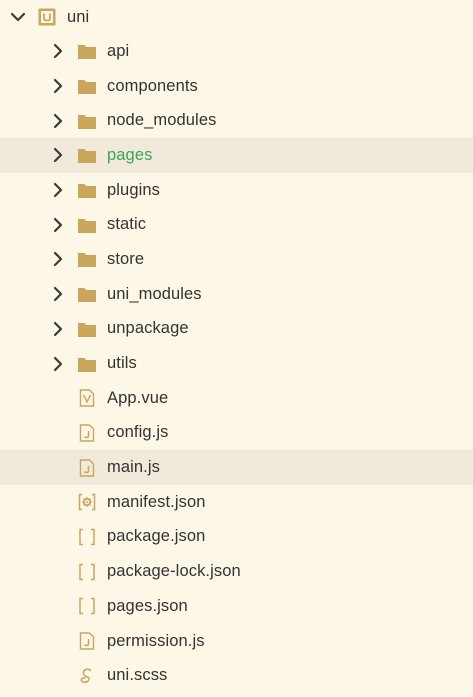 This screenshot has width=473, height=697. What do you see at coordinates (236, 467) in the screenshot?
I see `file-row-main-js: main.js` at bounding box center [236, 467].